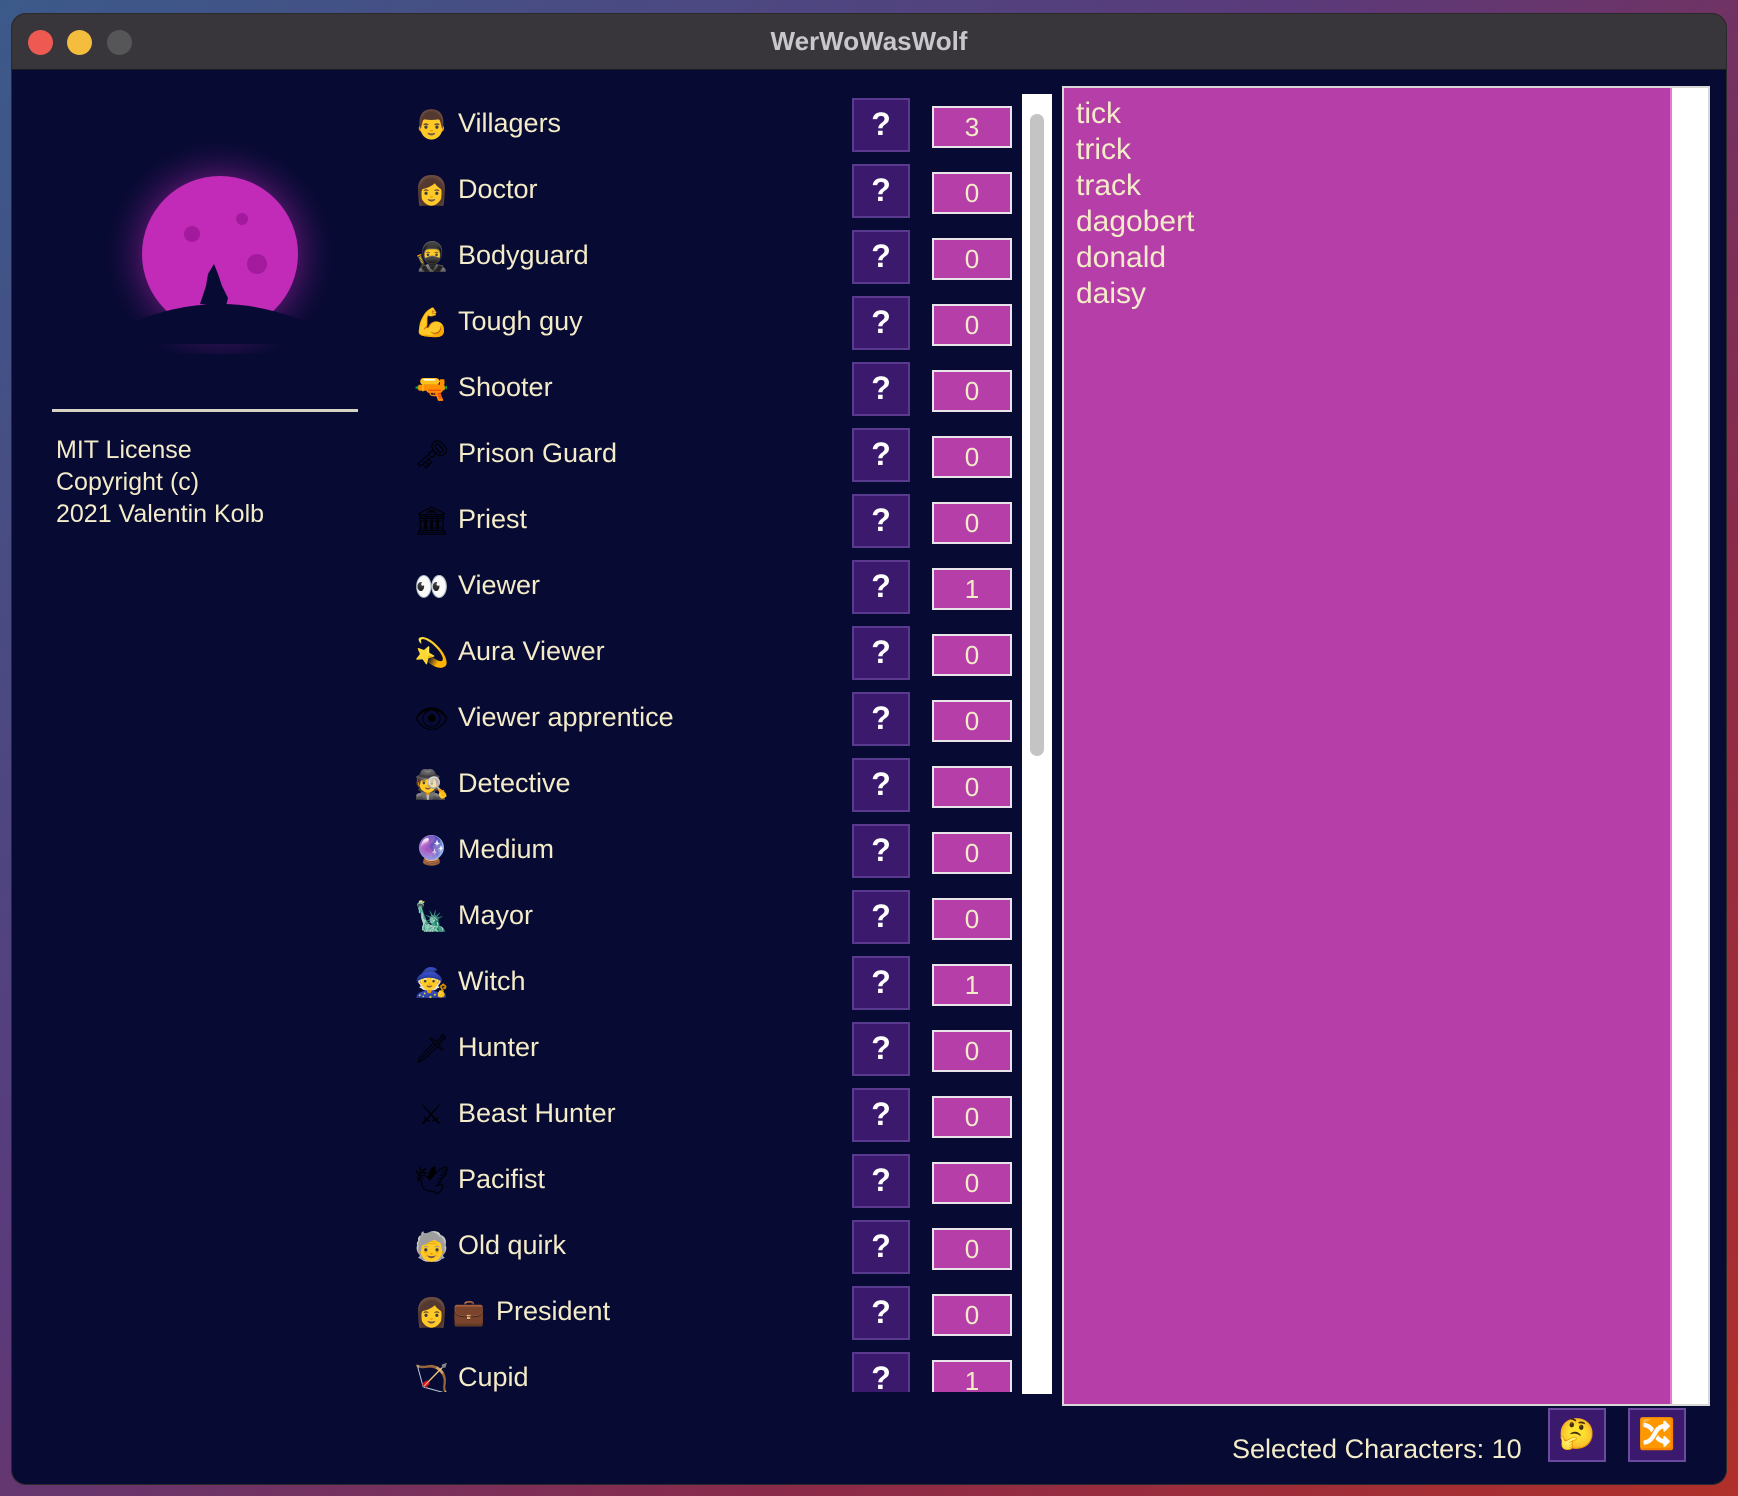  Describe the element at coordinates (431, 1246) in the screenshot. I see `older-person-icon: 🧓` at that location.